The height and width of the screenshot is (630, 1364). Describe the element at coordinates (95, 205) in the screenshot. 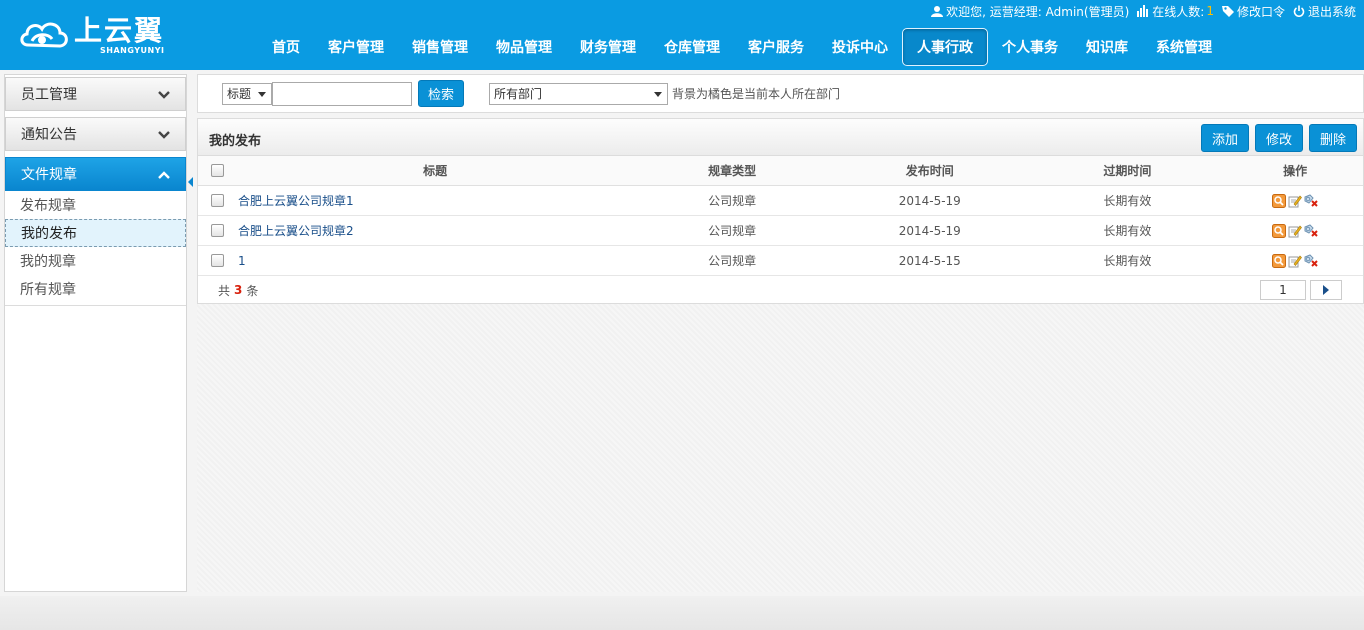

I see `sidebar-item-publish-rule: 发布规章` at that location.